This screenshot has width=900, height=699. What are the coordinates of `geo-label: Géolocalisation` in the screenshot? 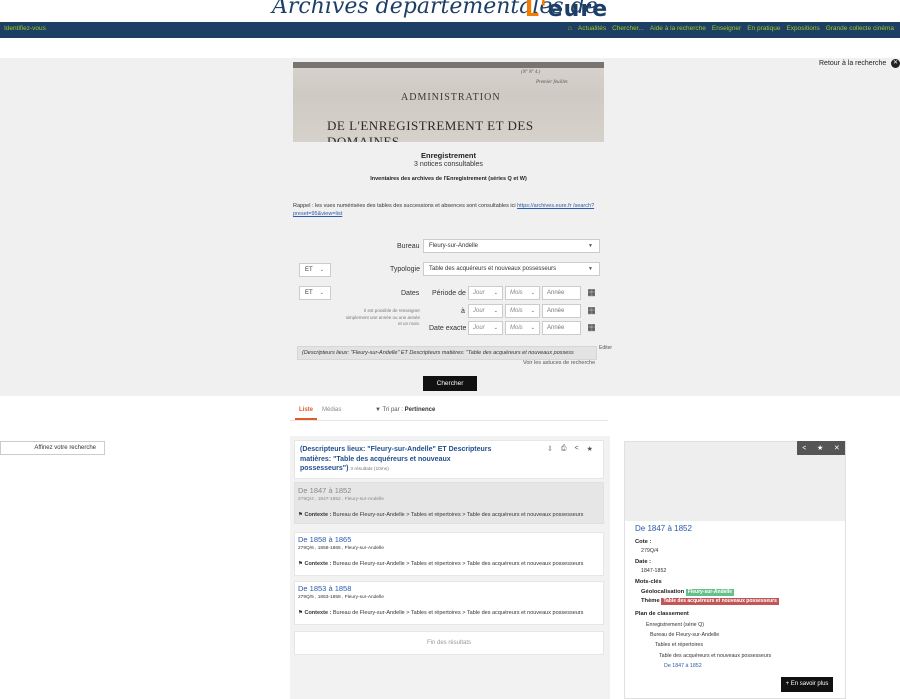 It's located at (663, 592).